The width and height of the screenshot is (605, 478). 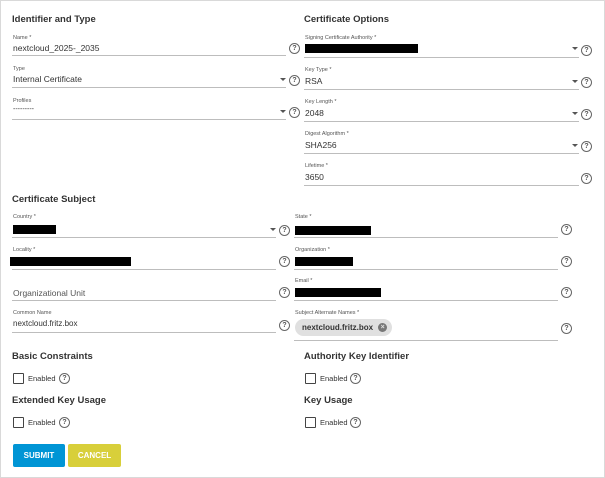 I want to click on state-label: State *, so click(x=303, y=217).